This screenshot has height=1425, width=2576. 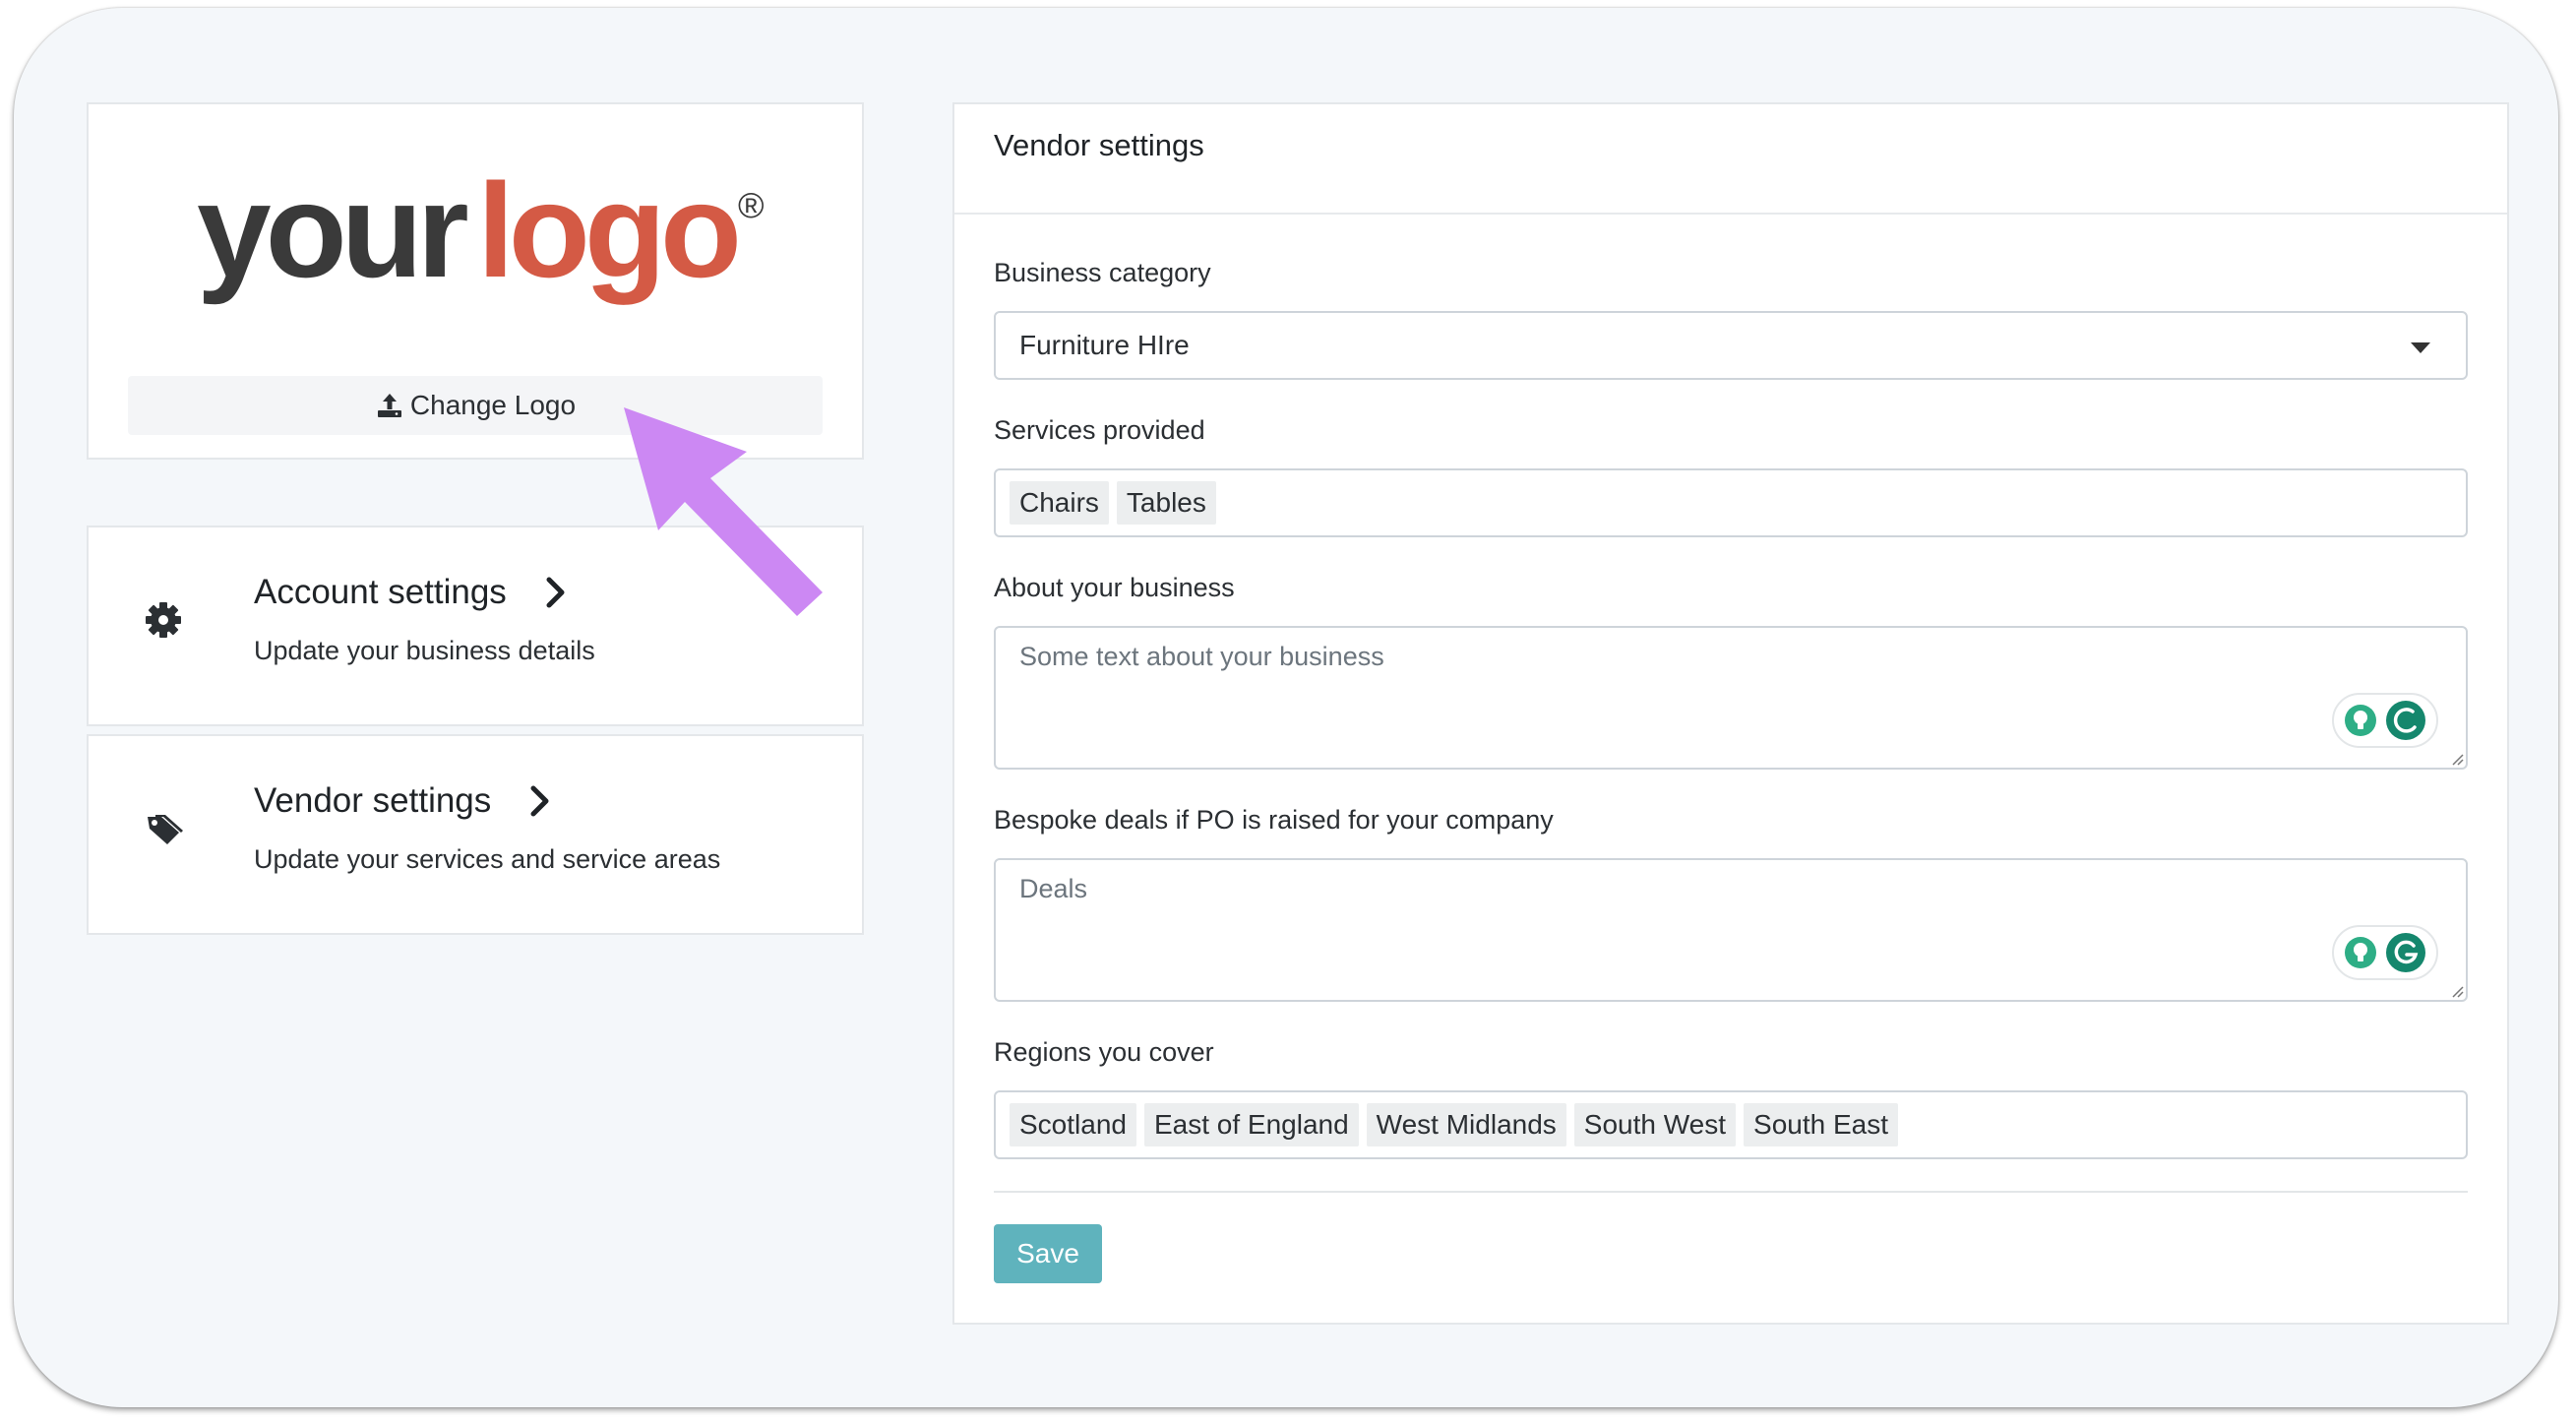 What do you see at coordinates (424, 650) in the screenshot?
I see `account-settings-subtitle: Update your business details` at bounding box center [424, 650].